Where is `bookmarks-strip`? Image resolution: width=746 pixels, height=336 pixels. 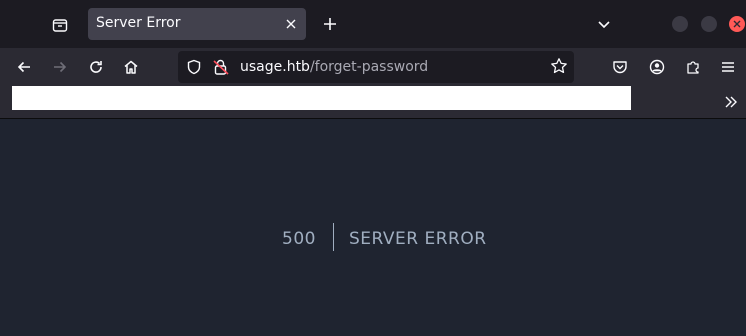 bookmarks-strip is located at coordinates (321, 98).